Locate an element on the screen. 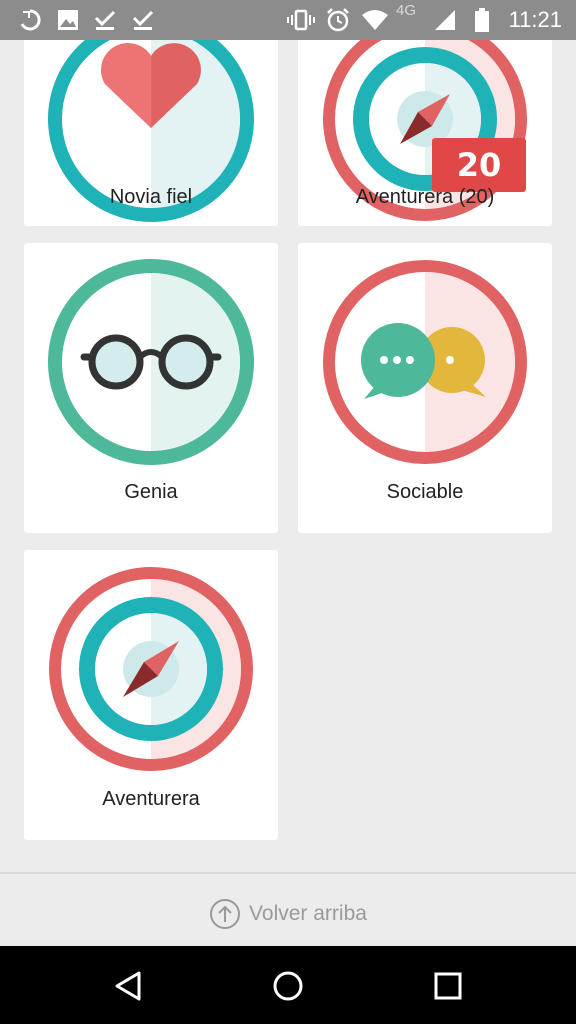 The height and width of the screenshot is (1024, 576). badge-card: Novia fiel is located at coordinates (151, 133).